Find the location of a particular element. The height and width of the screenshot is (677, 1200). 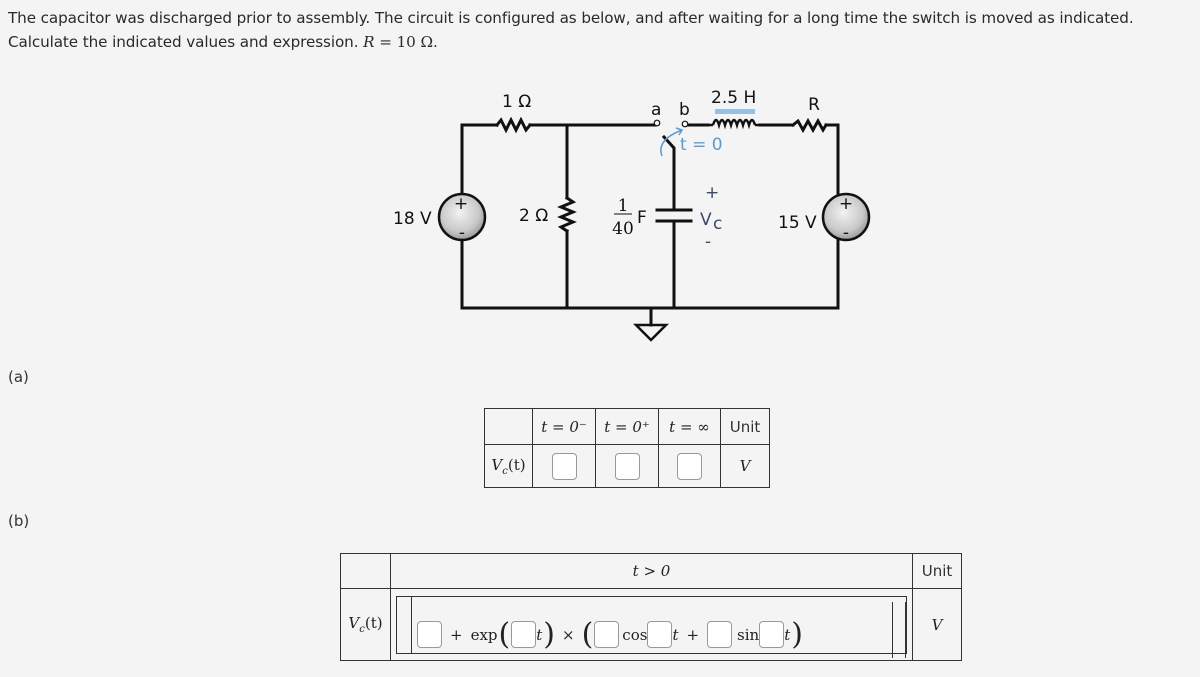

switch-terminal-a is located at coordinates (657, 123).